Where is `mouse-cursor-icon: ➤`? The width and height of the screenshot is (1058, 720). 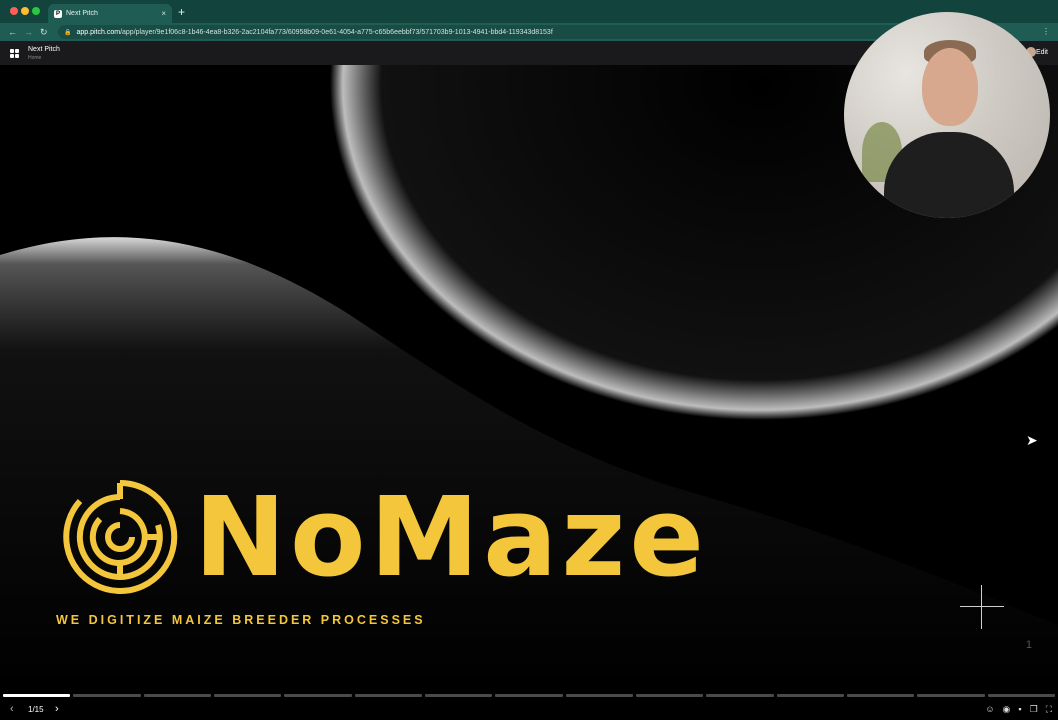
mouse-cursor-icon: ➤ is located at coordinates (1032, 440).